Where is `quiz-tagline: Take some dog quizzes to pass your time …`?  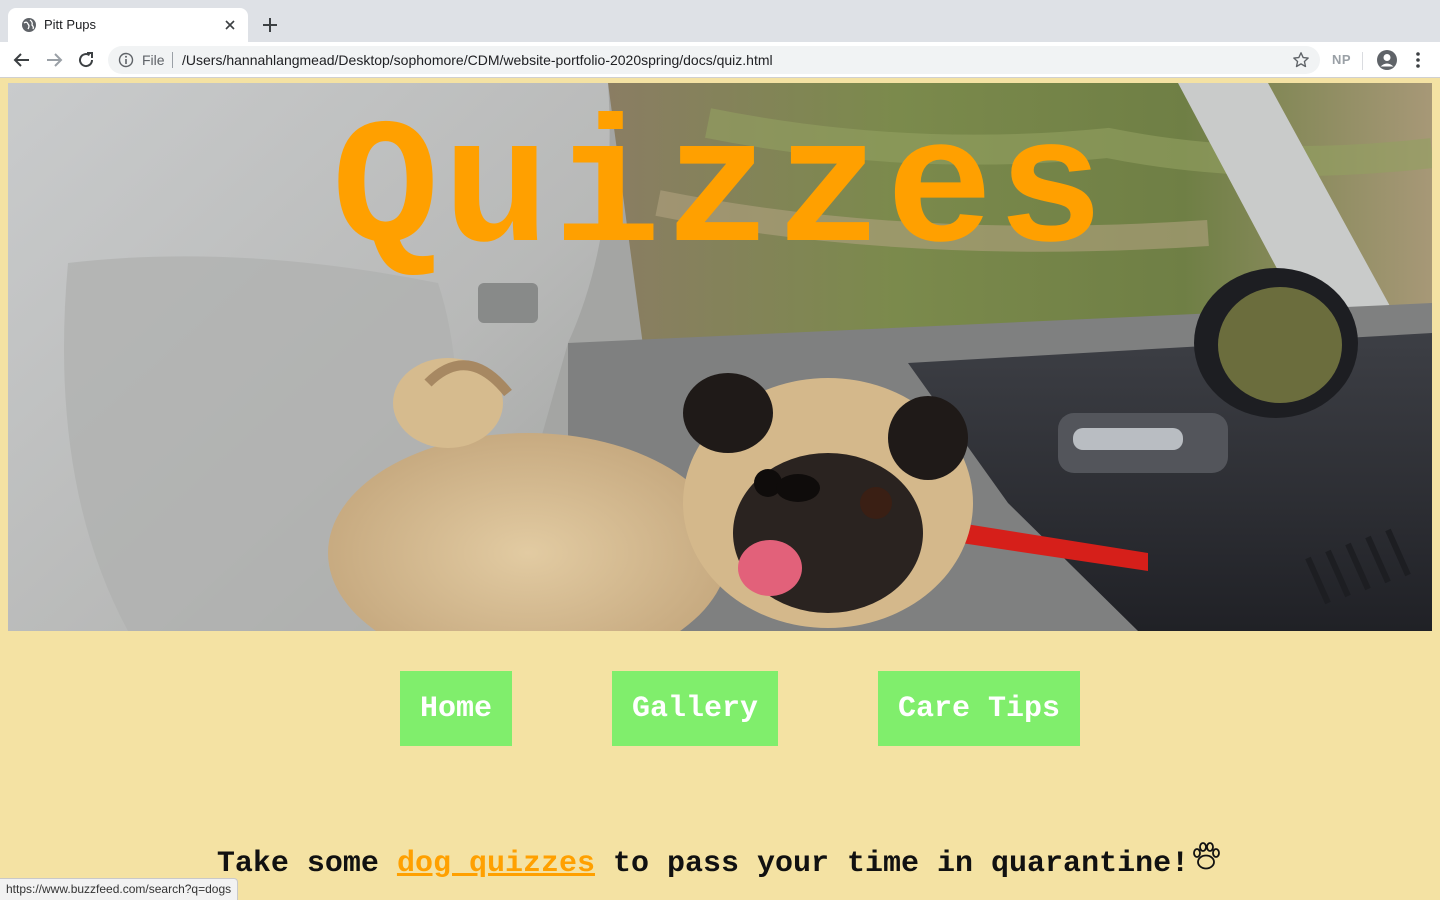
quiz-tagline: Take some dog quizzes to pass your time … is located at coordinates (720, 860).